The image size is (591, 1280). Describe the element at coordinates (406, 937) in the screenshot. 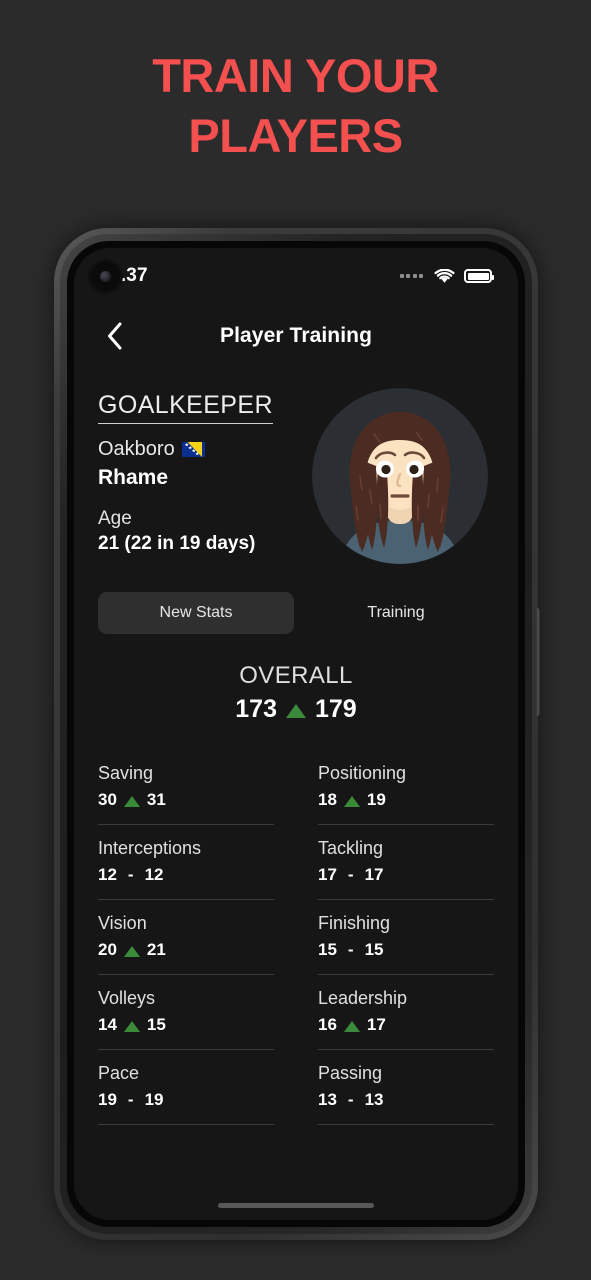

I see `stat-cell: Finishing 15-15` at that location.